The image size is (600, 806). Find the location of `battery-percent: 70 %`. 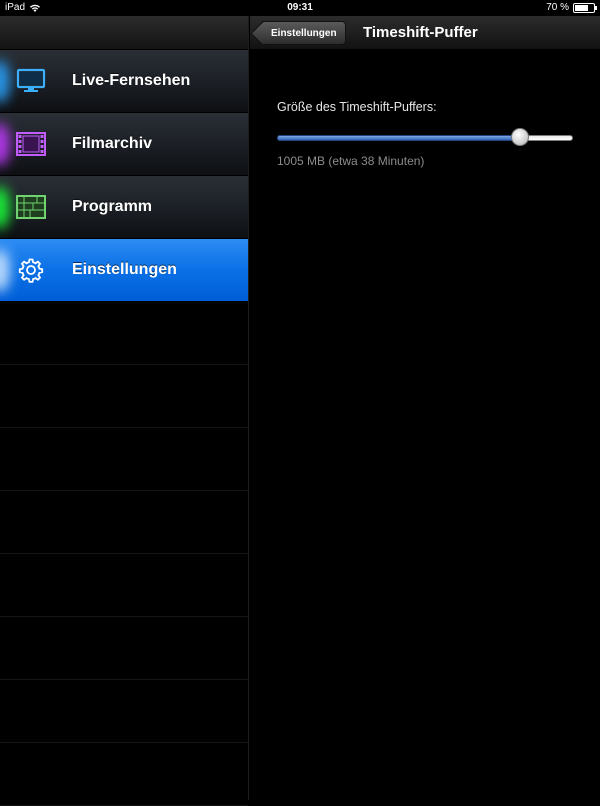

battery-percent: 70 % is located at coordinates (557, 7).